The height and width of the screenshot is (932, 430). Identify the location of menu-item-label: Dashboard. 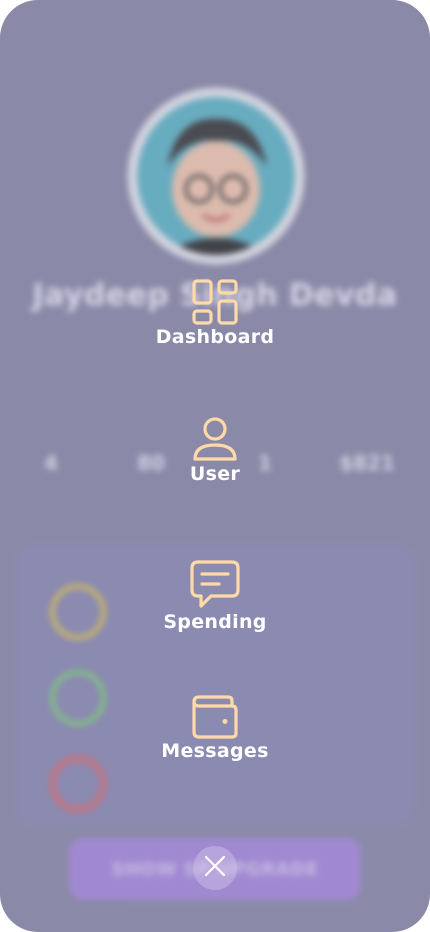
(215, 337).